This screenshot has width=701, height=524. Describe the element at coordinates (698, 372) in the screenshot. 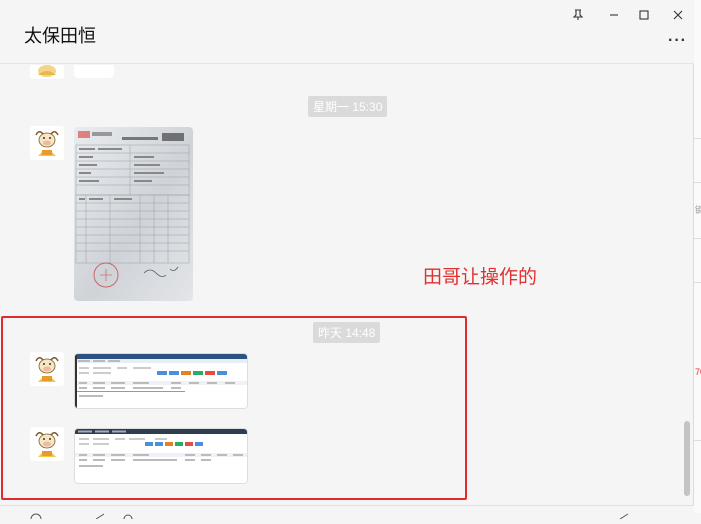

I see `side-panel-mark: 70` at that location.